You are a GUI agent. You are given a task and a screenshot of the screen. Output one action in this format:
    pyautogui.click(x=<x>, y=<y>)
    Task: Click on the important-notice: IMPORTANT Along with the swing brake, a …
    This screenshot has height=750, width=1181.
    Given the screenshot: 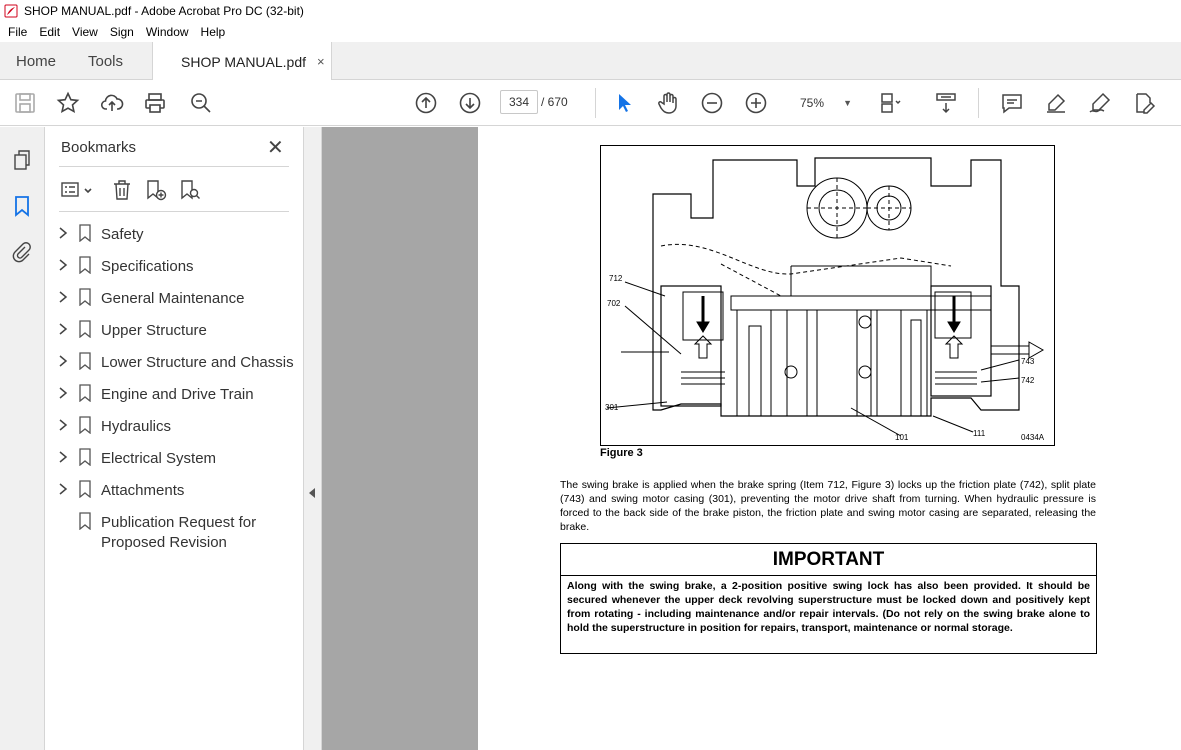 What is the action you would take?
    pyautogui.click(x=828, y=598)
    